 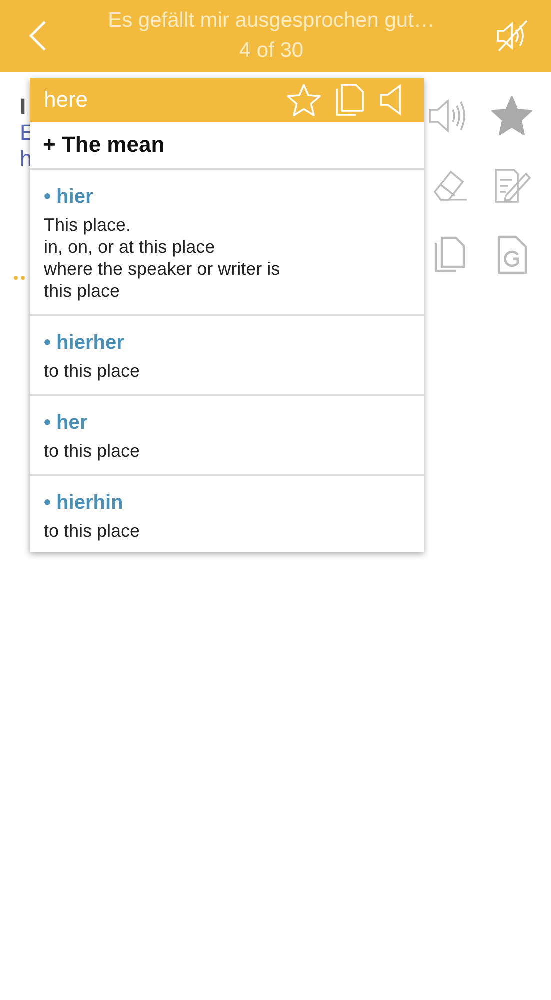 I want to click on sentence-counter: 4 of 30, so click(x=271, y=51).